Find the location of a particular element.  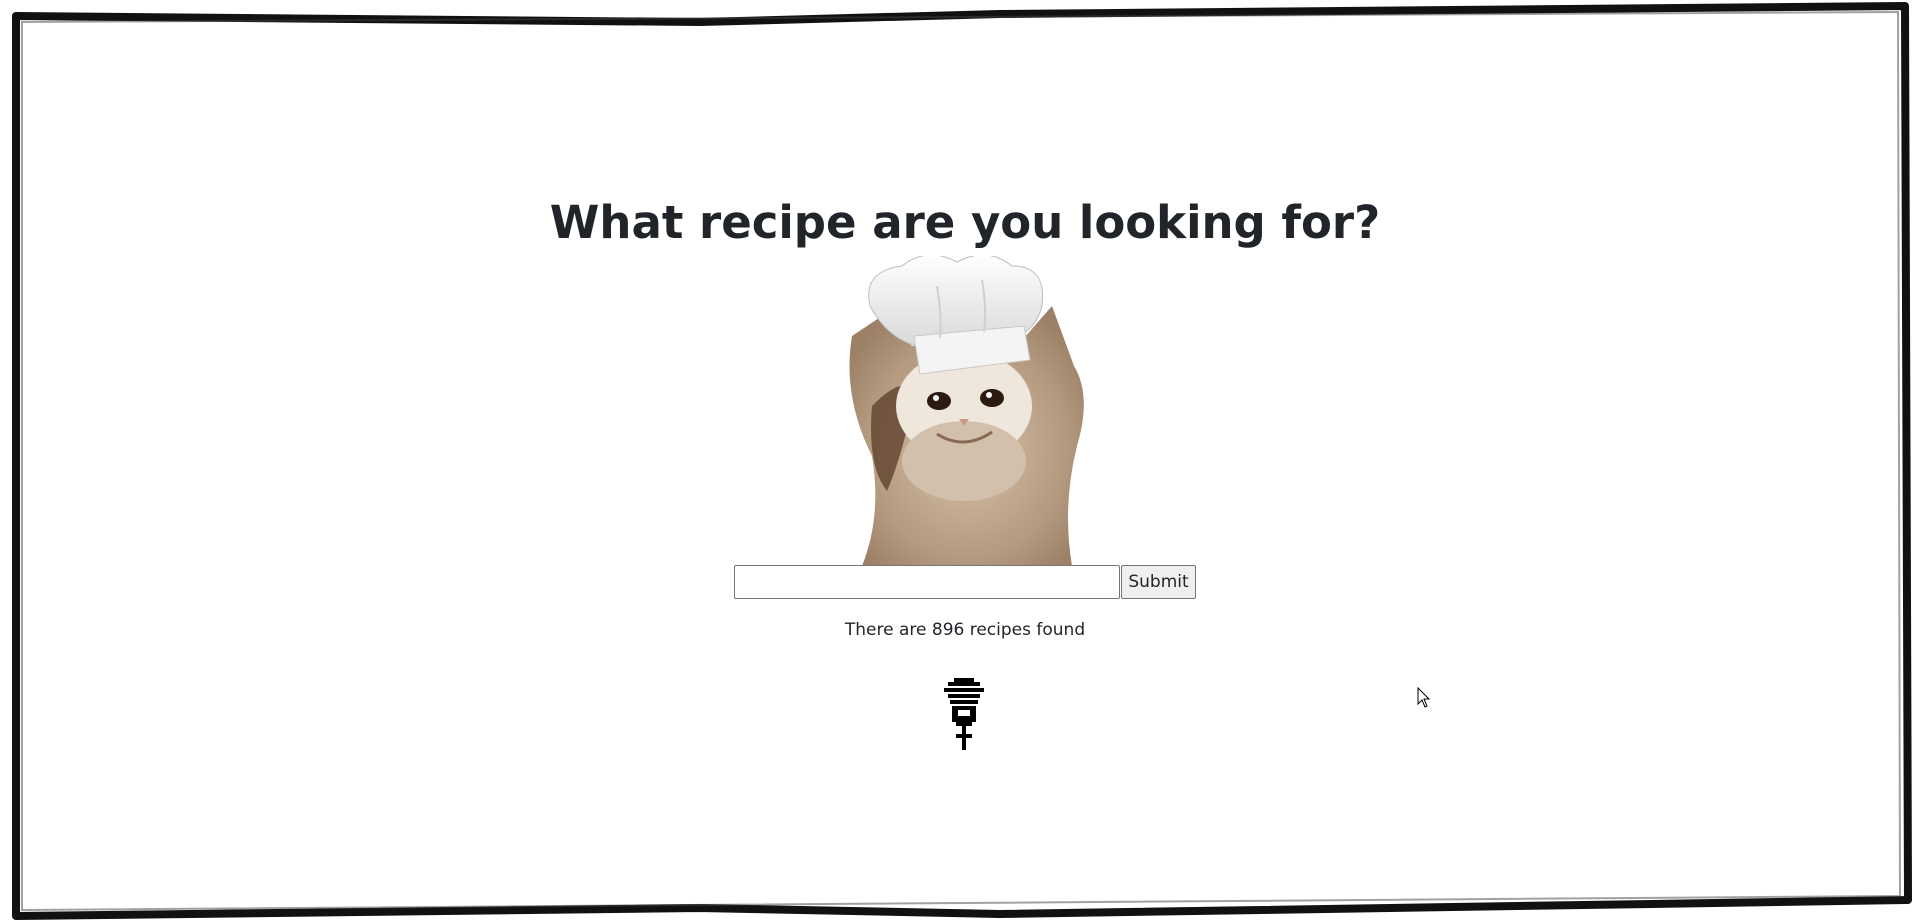

search-input is located at coordinates (927, 582).